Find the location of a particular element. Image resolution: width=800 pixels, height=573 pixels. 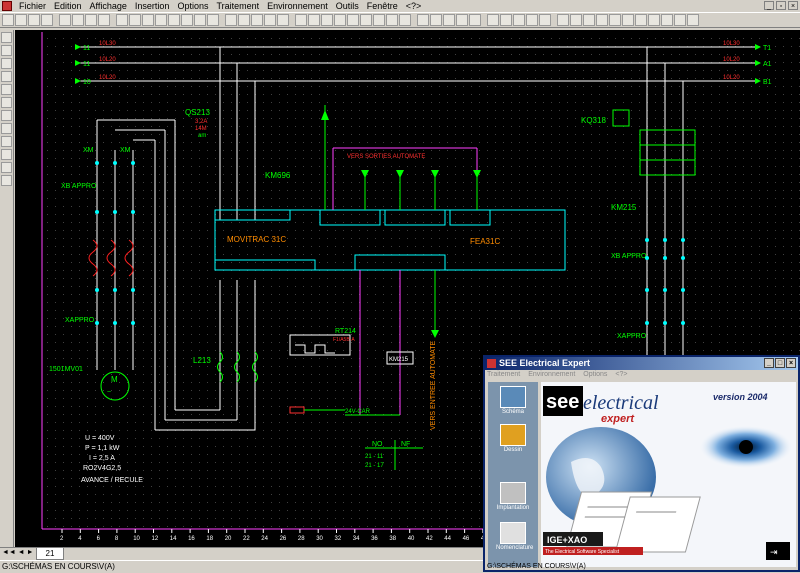

menu-affichage: Affichage is located at coordinates (108, 6).